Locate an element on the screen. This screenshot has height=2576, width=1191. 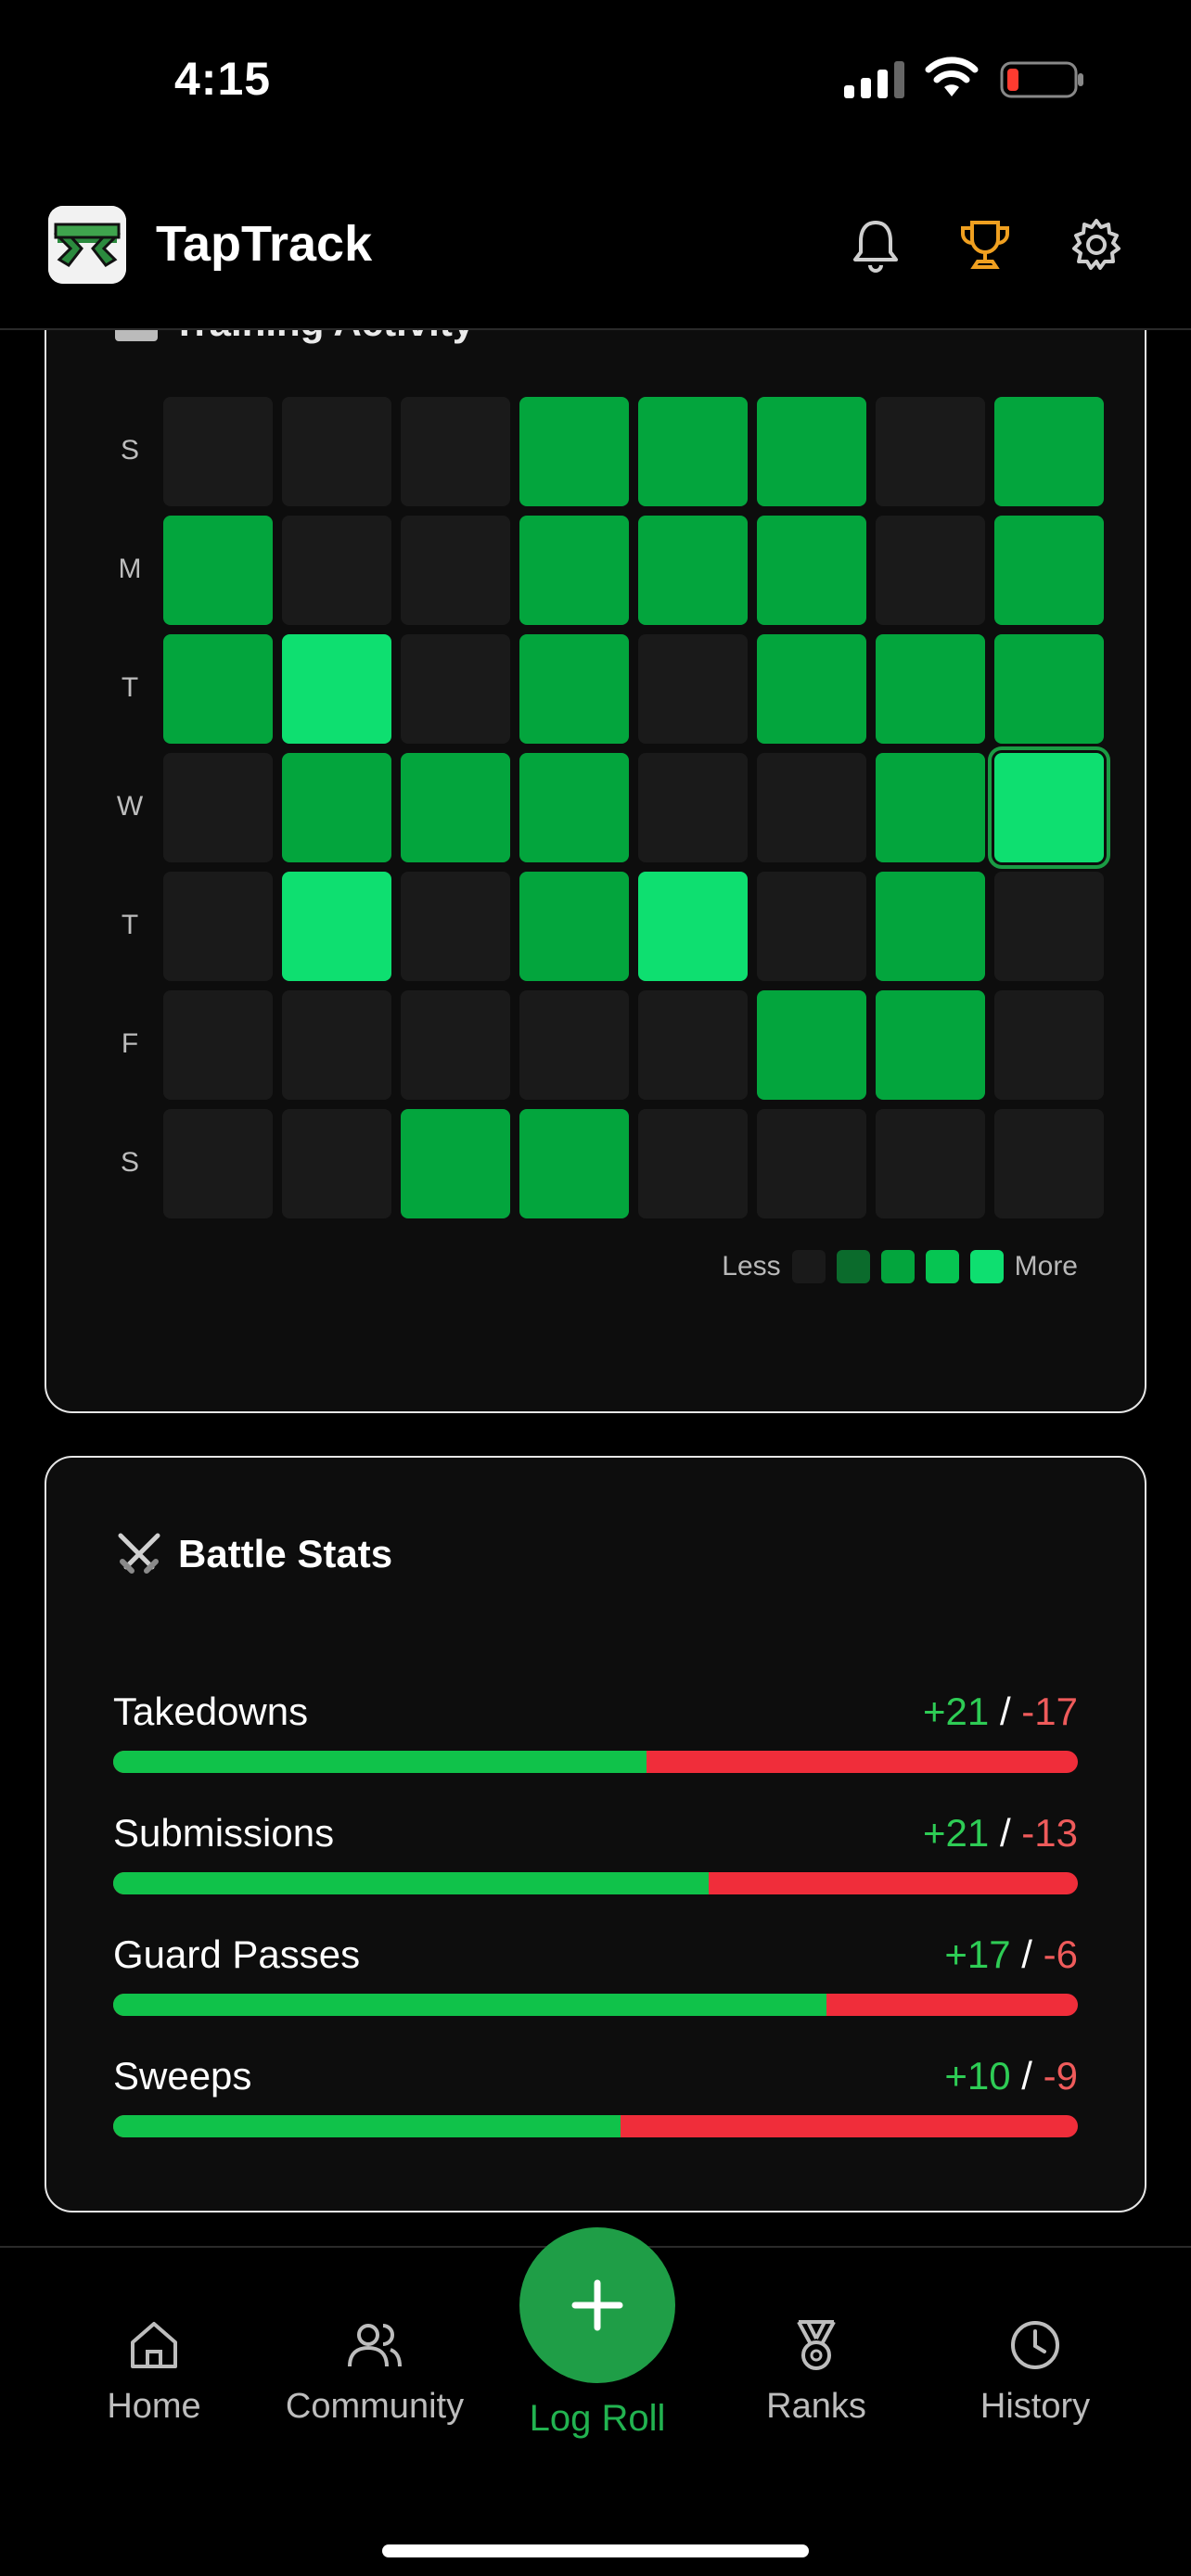
nav-ranks: Ranks is located at coordinates (816, 2371).